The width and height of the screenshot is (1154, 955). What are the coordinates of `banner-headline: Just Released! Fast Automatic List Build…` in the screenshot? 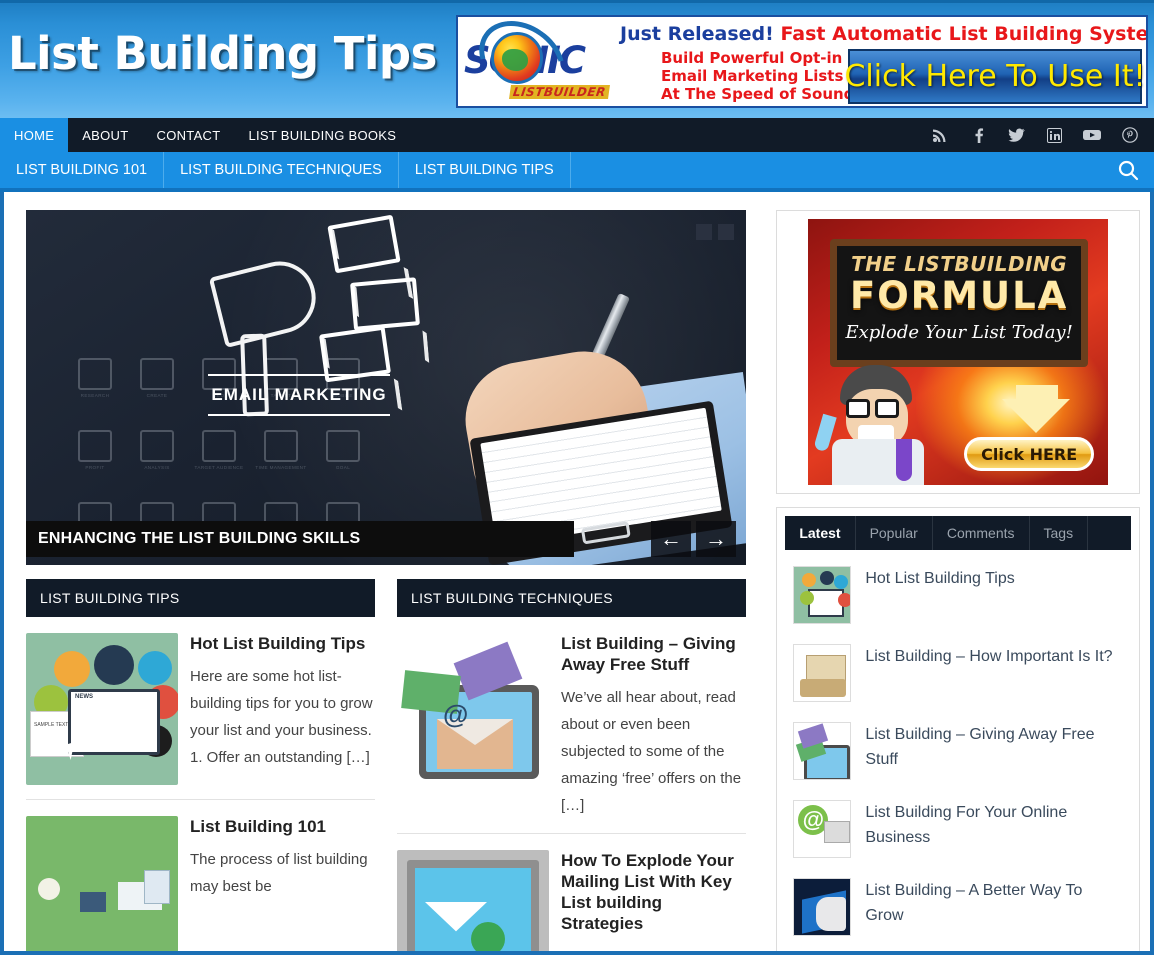 It's located at (884, 34).